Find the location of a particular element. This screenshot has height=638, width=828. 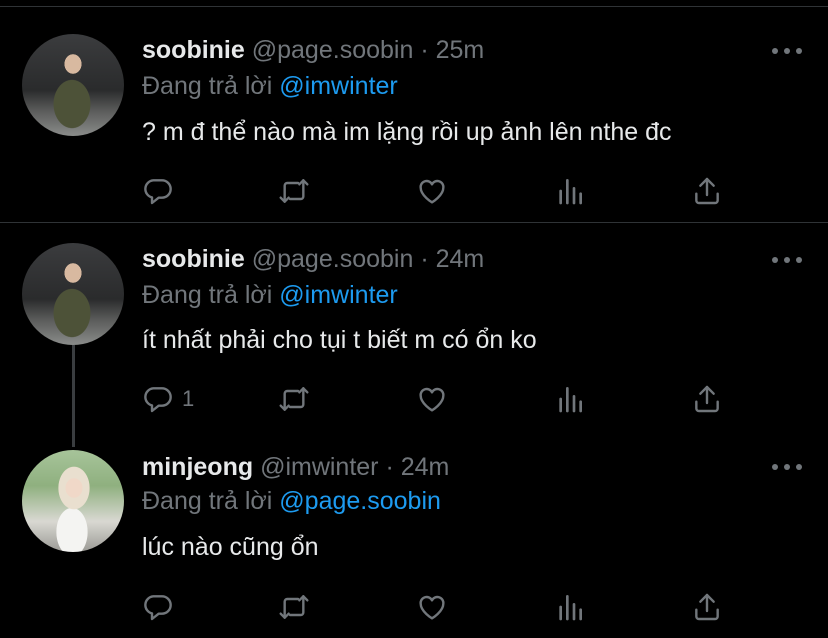

mention-link: @page.soobin is located at coordinates (360, 501).